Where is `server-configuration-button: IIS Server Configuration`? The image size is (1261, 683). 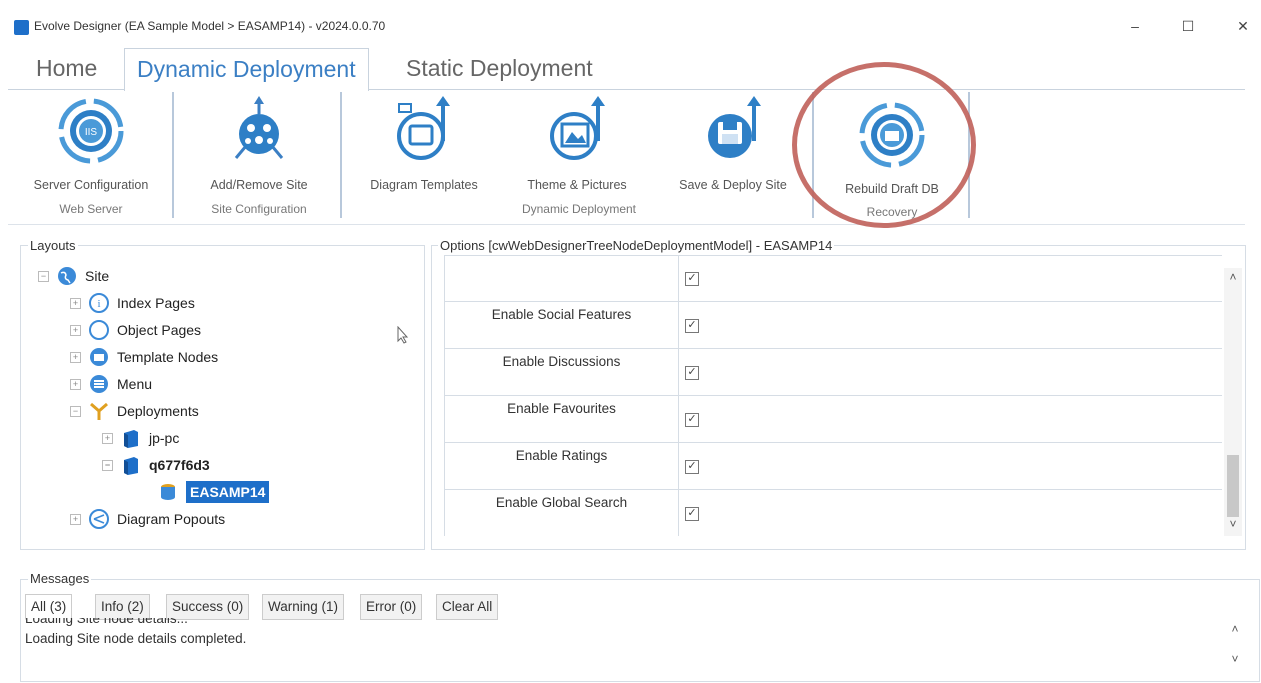
server-configuration-button: IIS Server Configuration is located at coordinates (91, 146).